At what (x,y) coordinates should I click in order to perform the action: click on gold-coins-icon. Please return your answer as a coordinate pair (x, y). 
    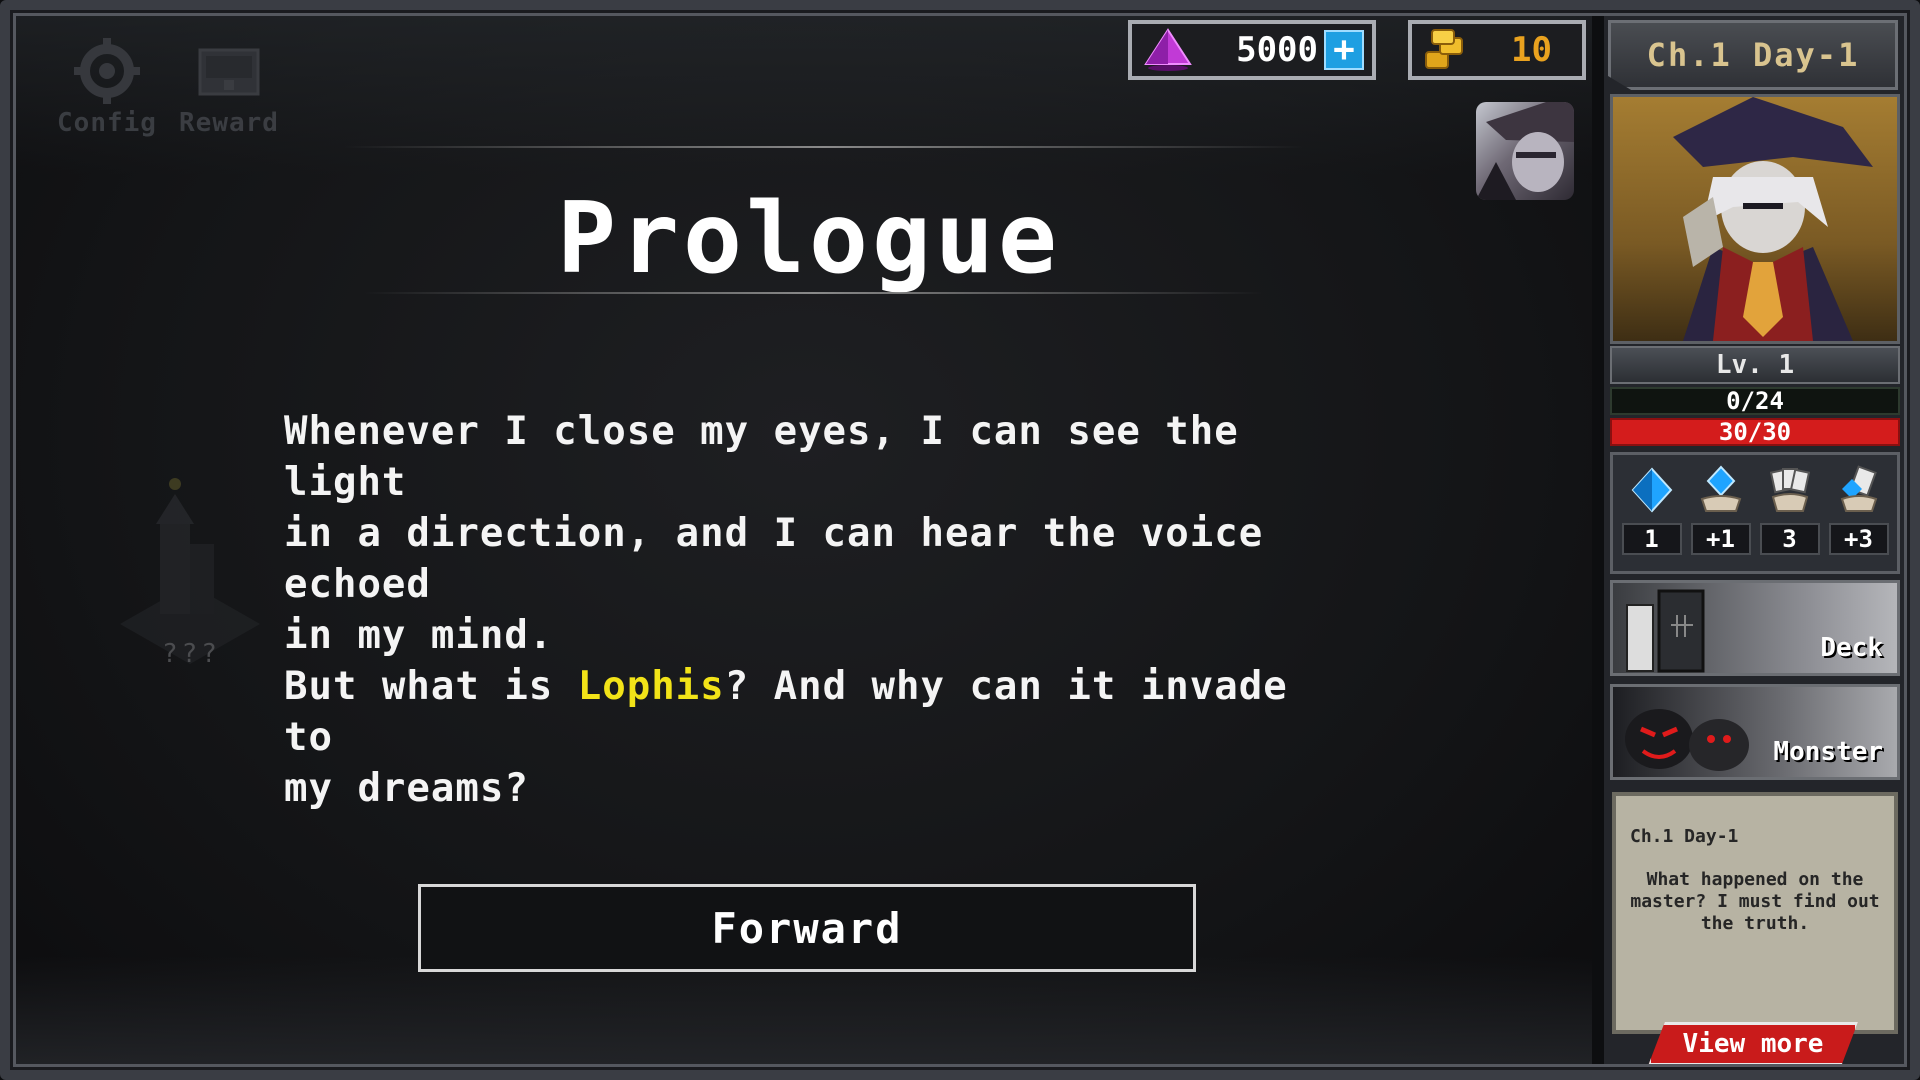
    Looking at the image, I should click on (1444, 49).